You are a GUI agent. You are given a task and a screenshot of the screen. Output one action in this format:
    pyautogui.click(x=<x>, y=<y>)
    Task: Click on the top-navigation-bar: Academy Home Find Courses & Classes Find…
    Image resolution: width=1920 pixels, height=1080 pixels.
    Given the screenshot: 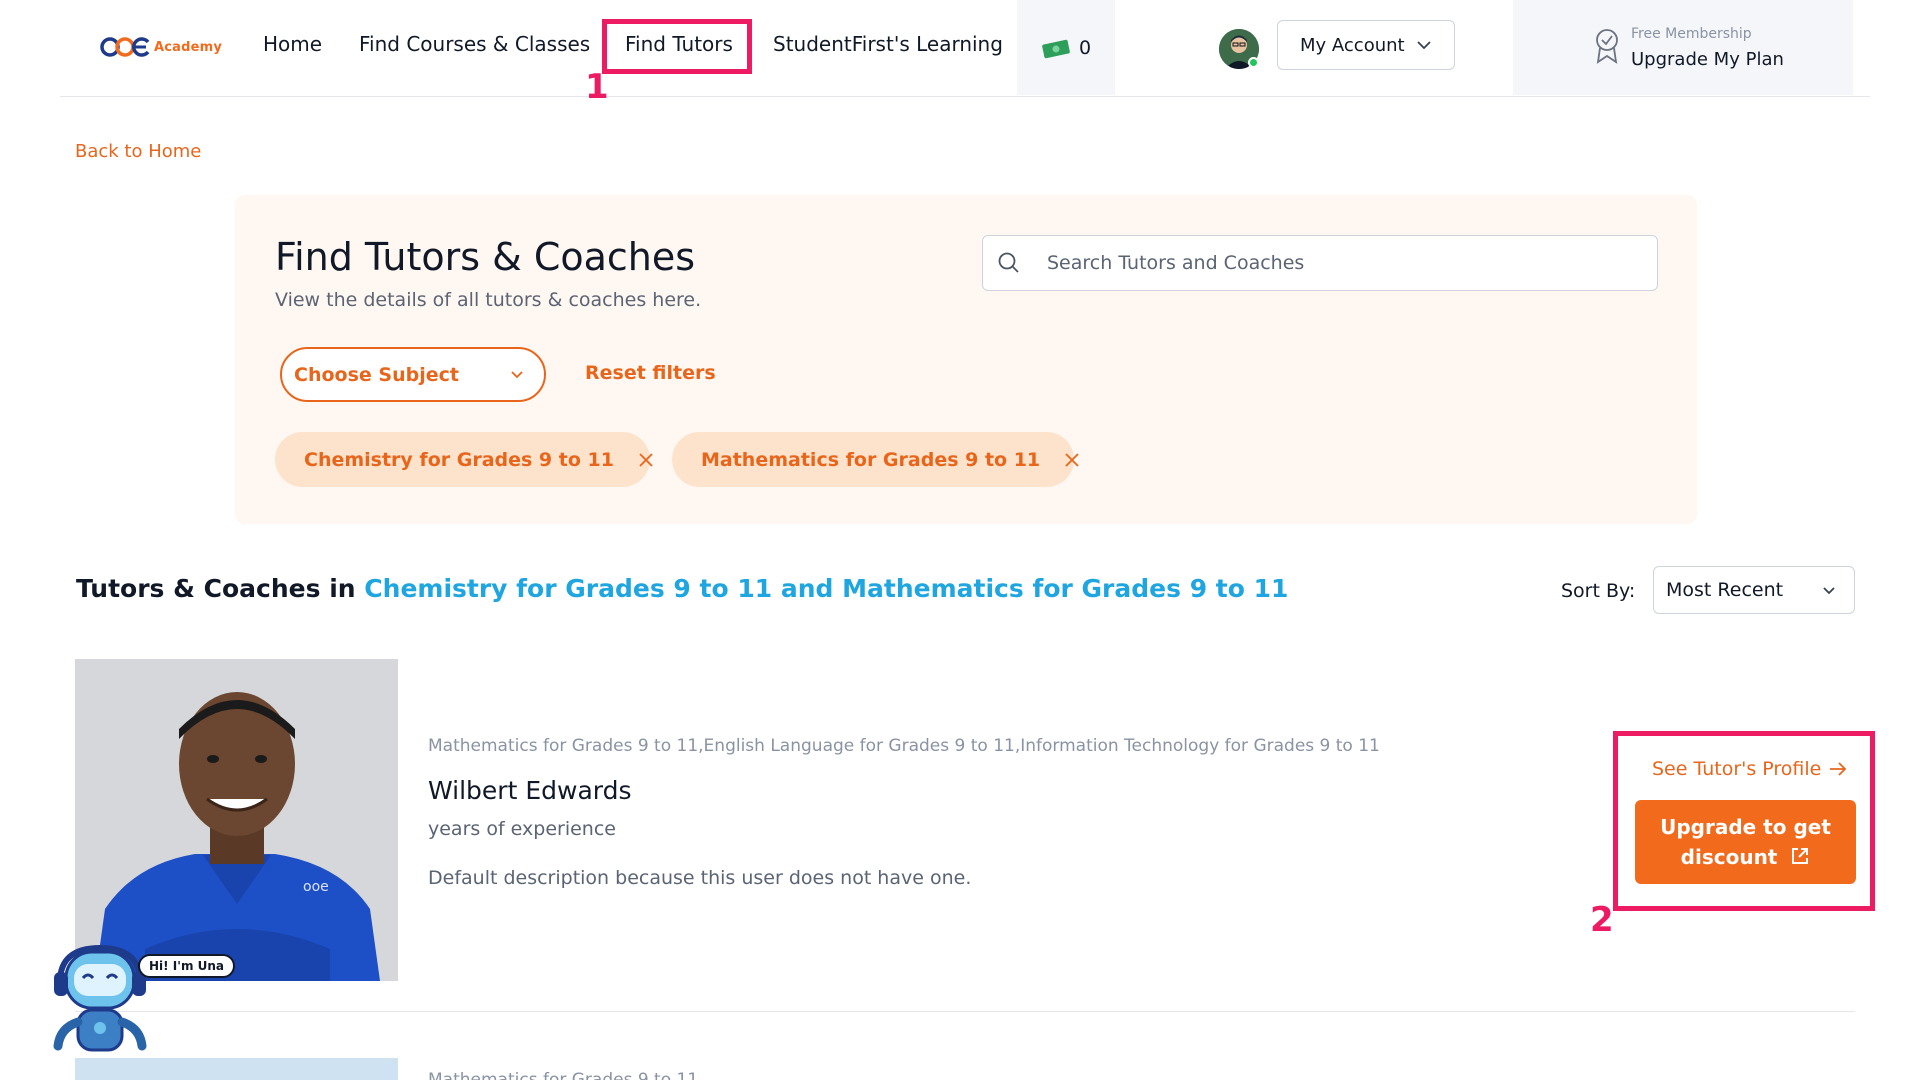 What is the action you would take?
    pyautogui.click(x=960, y=48)
    